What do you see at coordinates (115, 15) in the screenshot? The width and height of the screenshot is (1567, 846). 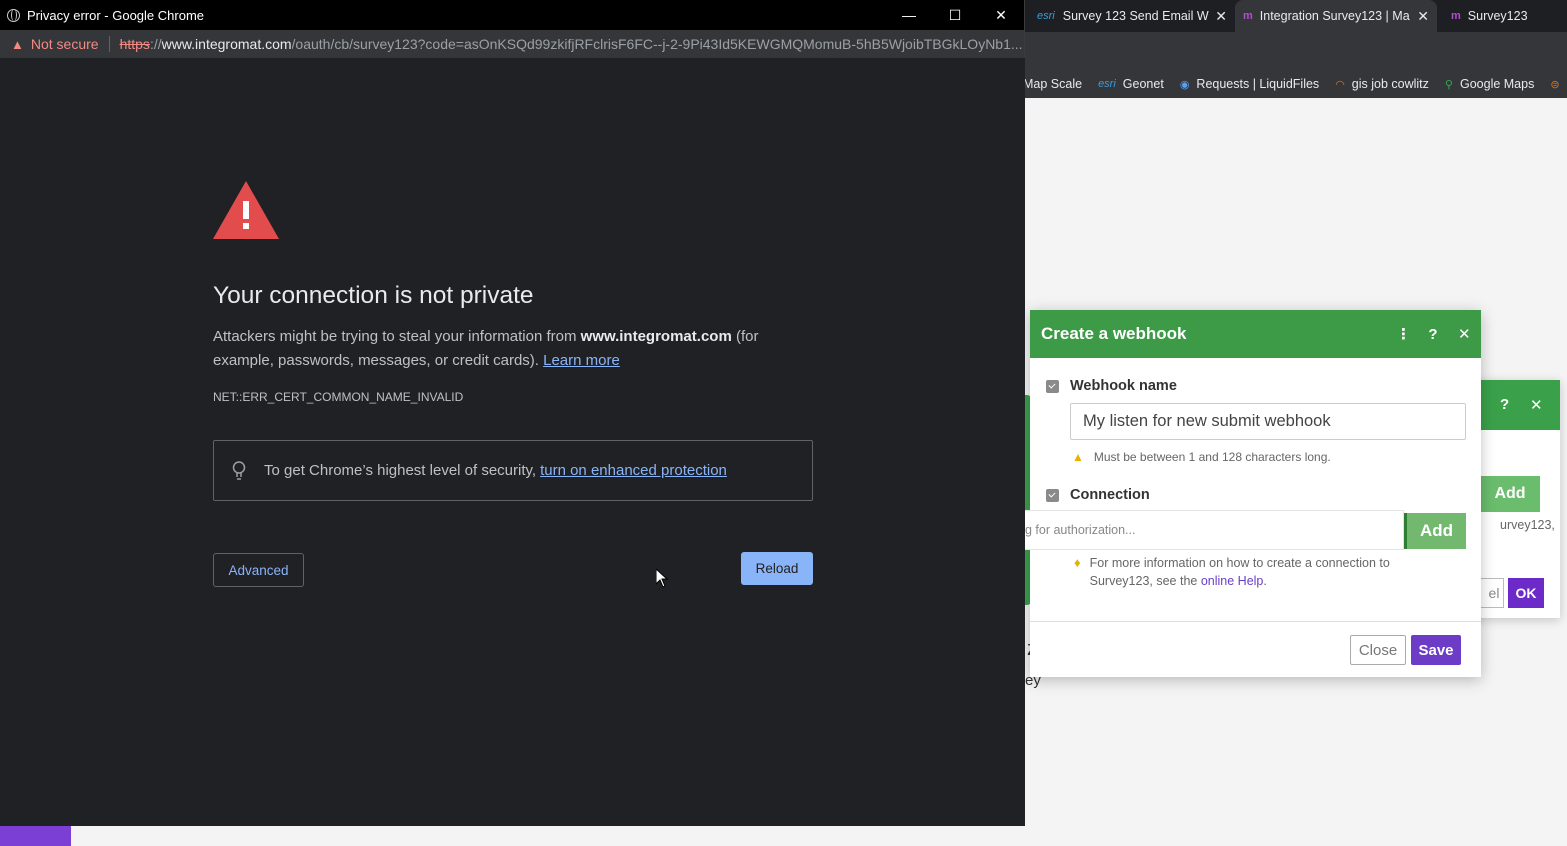 I see `window-title: Privacy error - Google Chrome` at bounding box center [115, 15].